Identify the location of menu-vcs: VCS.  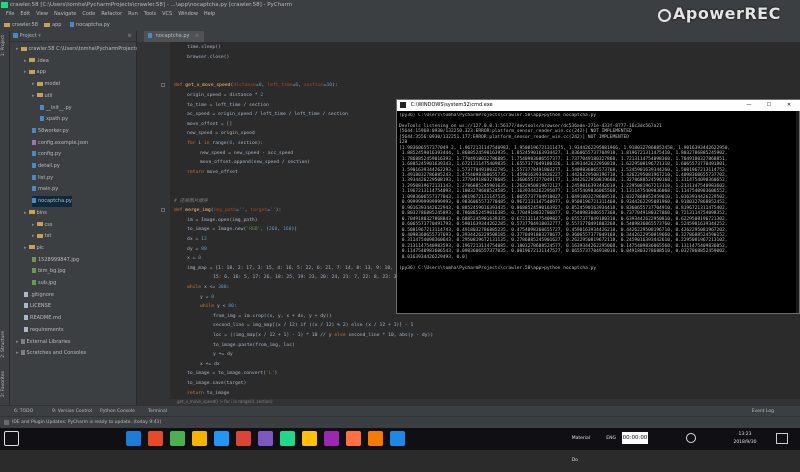
(167, 14).